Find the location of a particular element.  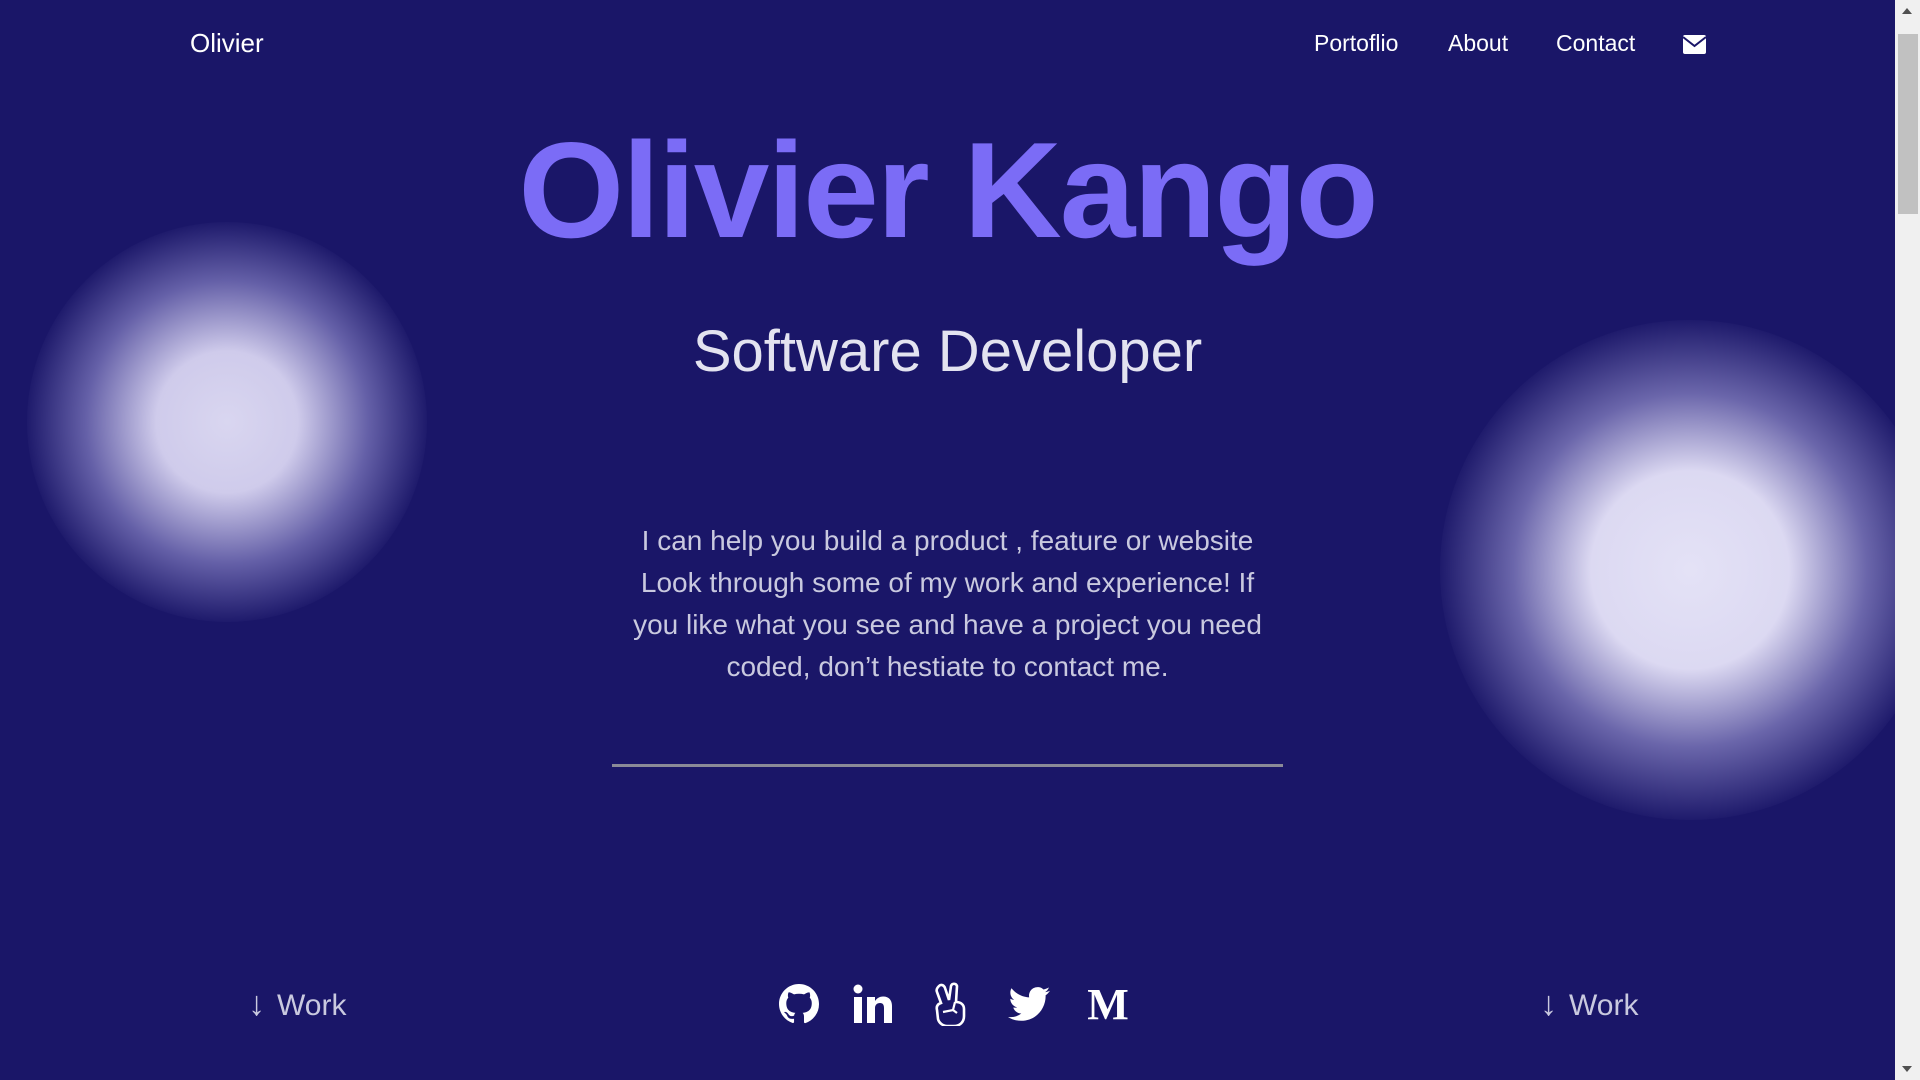

scroll-up-icon is located at coordinates (1907, 11).